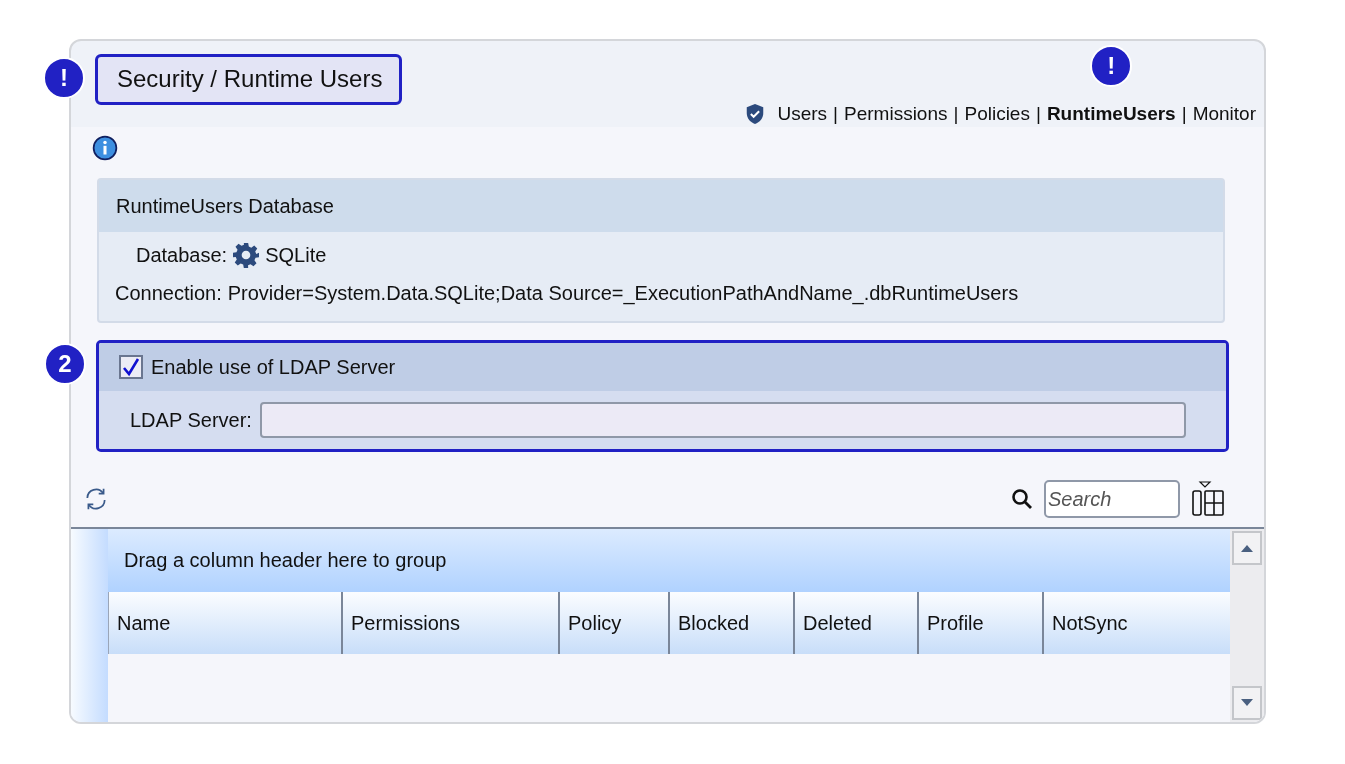 The image size is (1345, 764). What do you see at coordinates (623, 293) in the screenshot?
I see `connection-string: Provider=System.Data.SQLite;Data Source=_ExecutionPathAndName_.dbRuntimeUsers` at bounding box center [623, 293].